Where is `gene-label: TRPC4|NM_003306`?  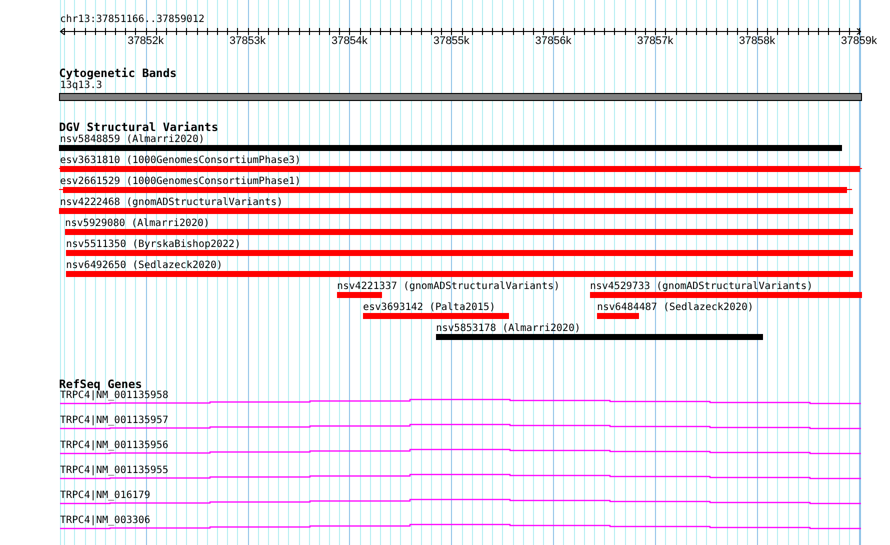 gene-label: TRPC4|NM_003306 is located at coordinates (105, 521).